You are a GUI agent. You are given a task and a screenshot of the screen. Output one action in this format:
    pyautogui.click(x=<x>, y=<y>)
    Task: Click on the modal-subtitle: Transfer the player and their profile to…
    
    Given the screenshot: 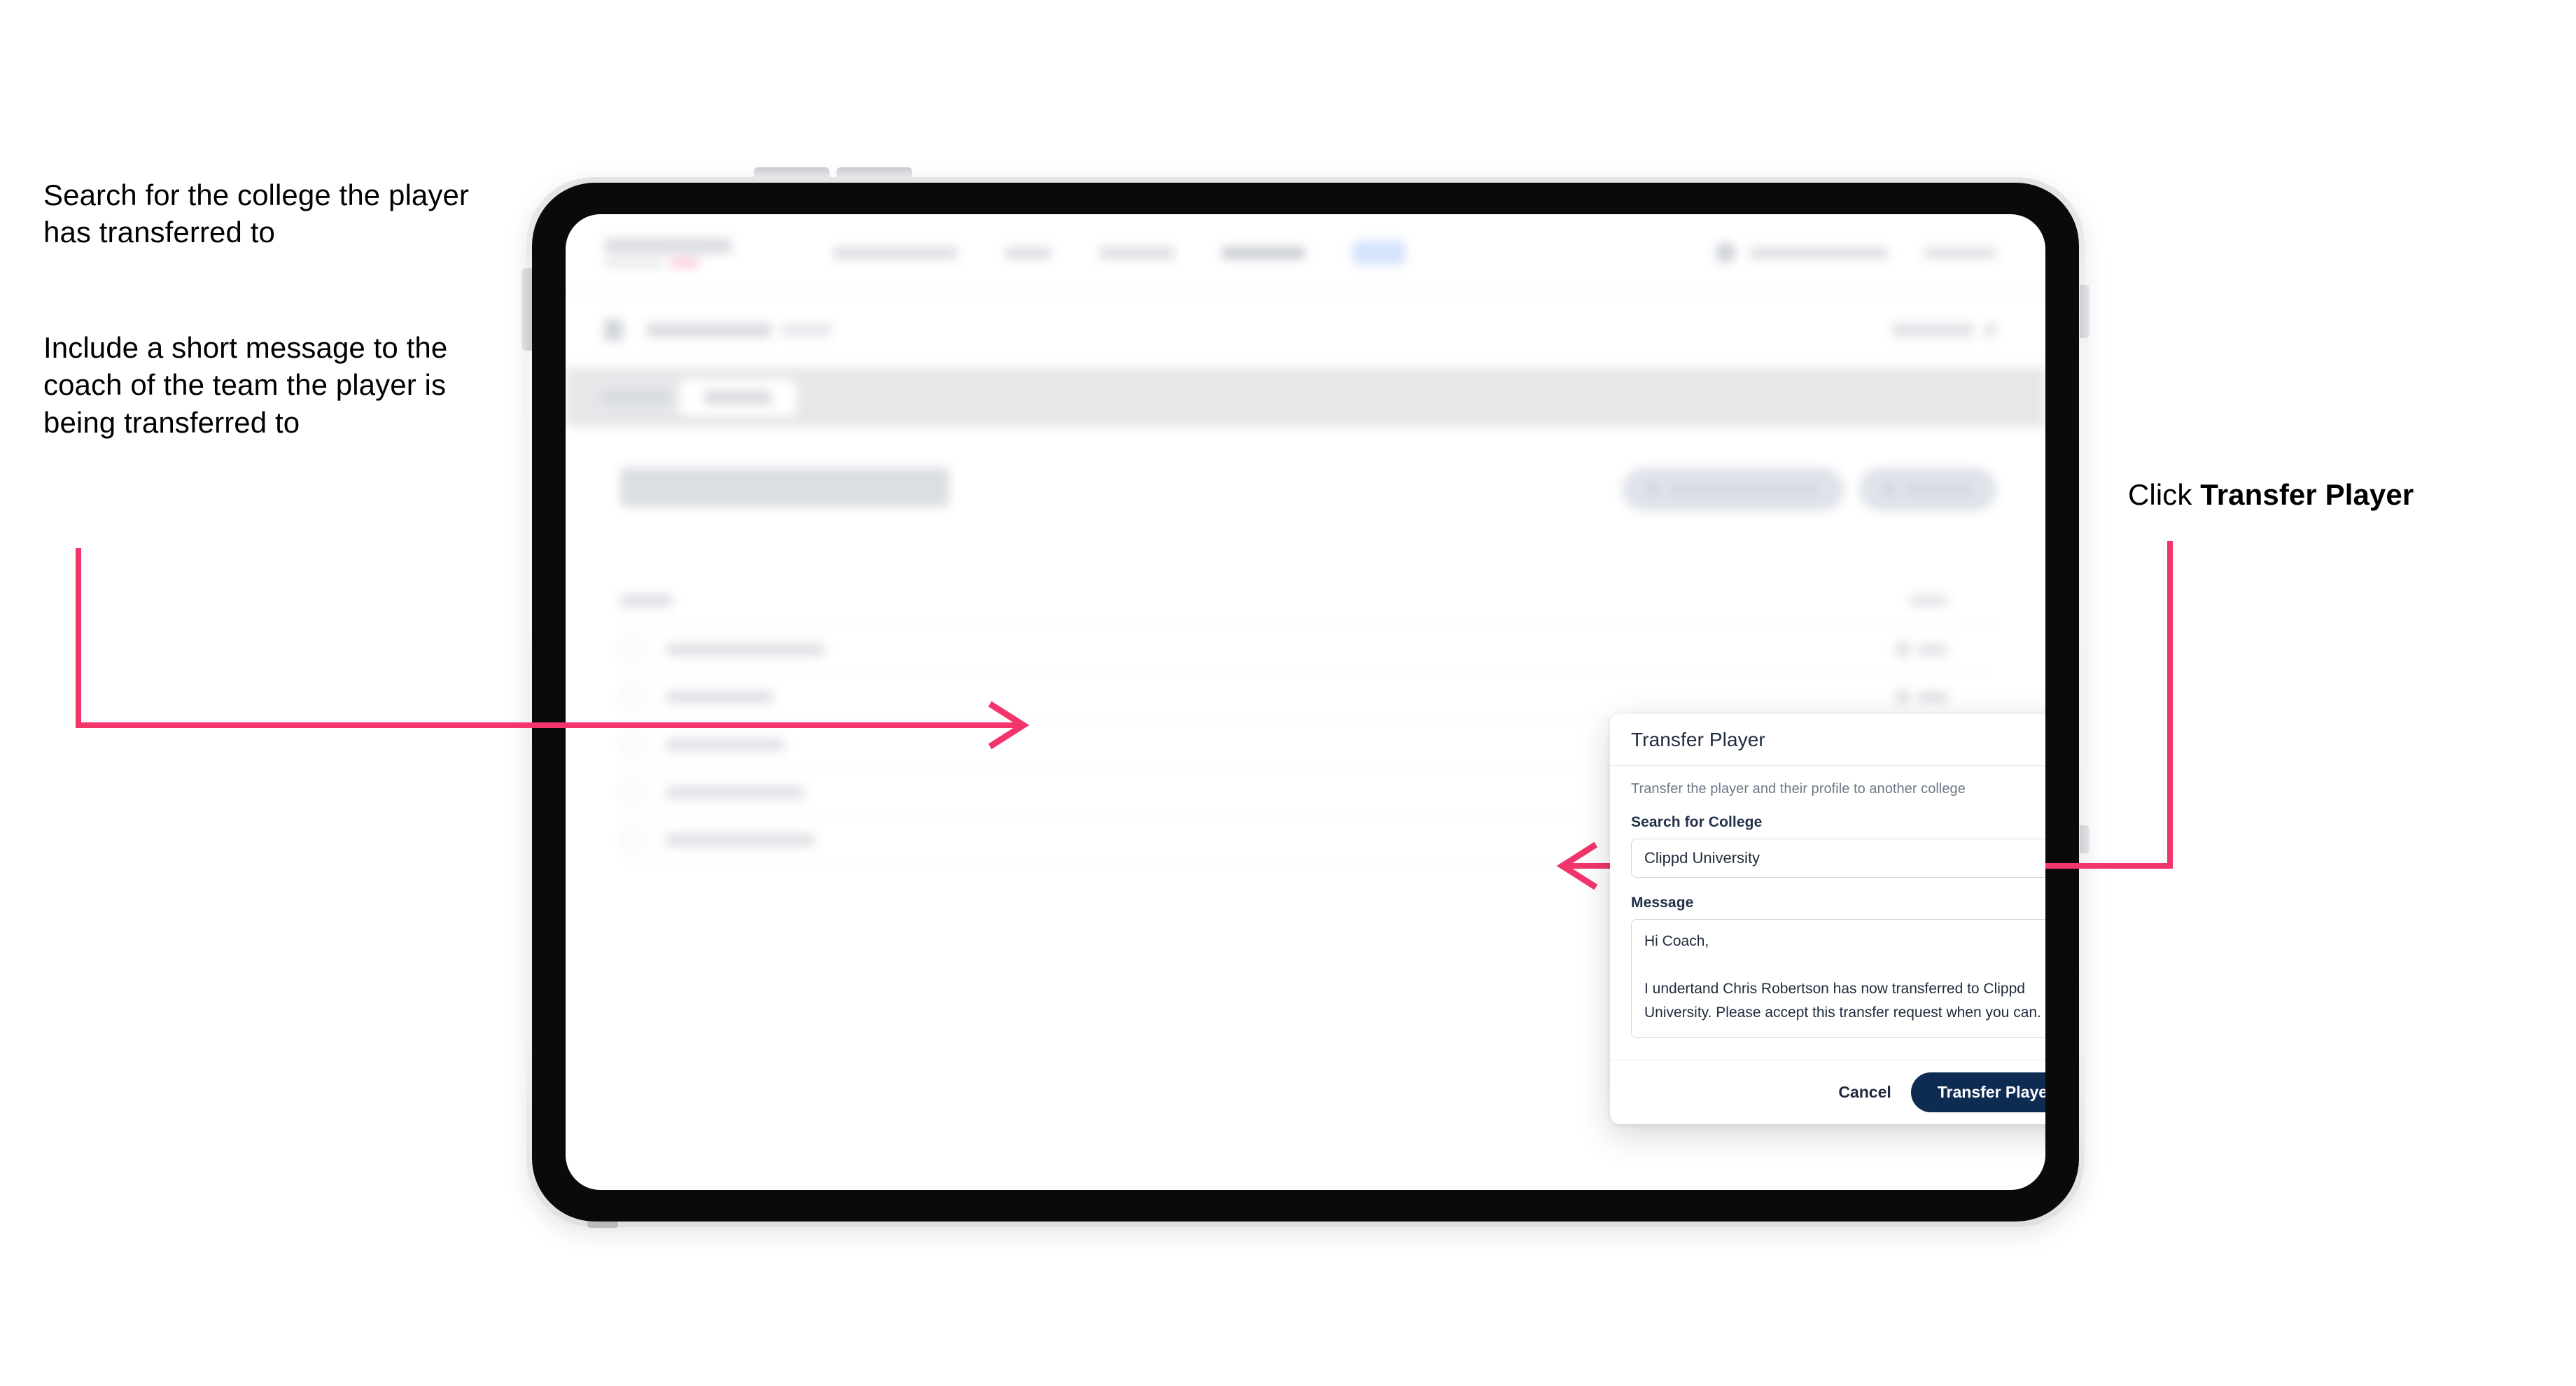 What is the action you would take?
    pyautogui.click(x=1798, y=789)
    